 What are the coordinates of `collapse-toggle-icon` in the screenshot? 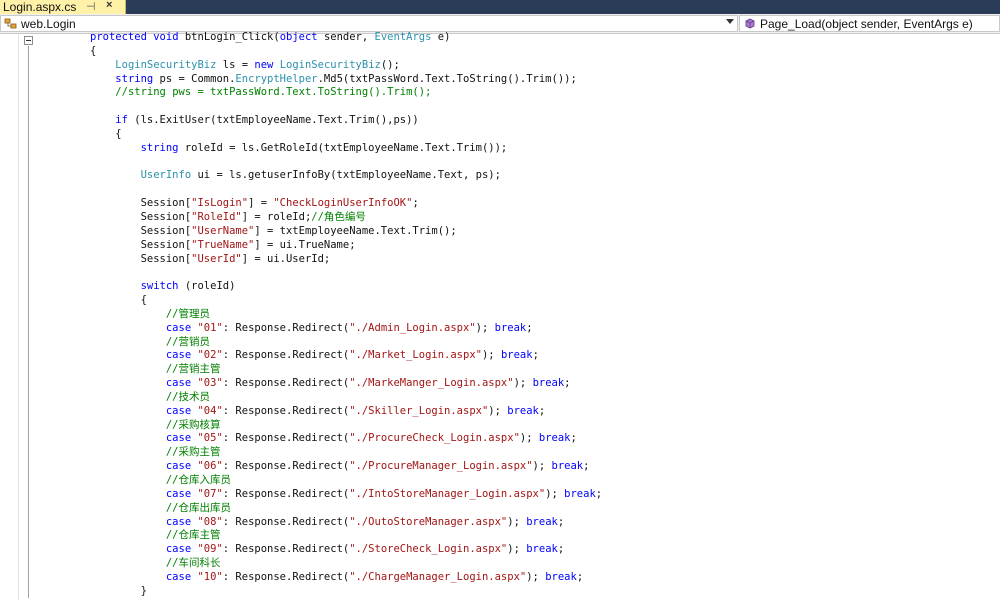 It's located at (28, 40).